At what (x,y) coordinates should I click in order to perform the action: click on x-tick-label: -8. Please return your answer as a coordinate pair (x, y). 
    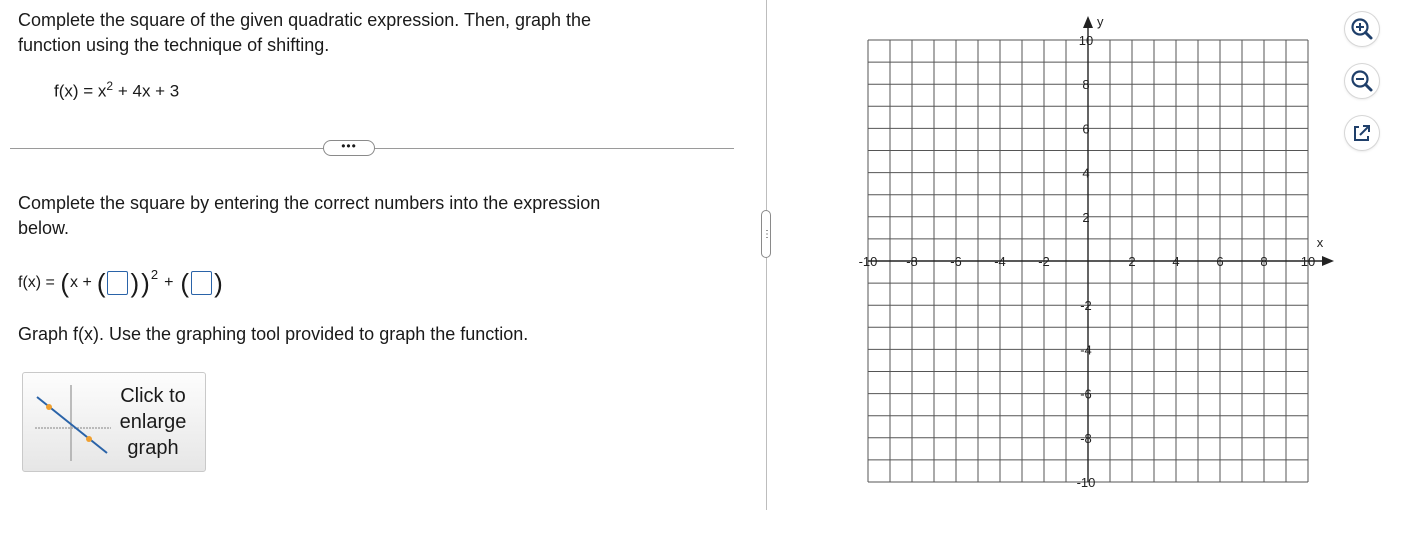
    Looking at the image, I should click on (912, 261).